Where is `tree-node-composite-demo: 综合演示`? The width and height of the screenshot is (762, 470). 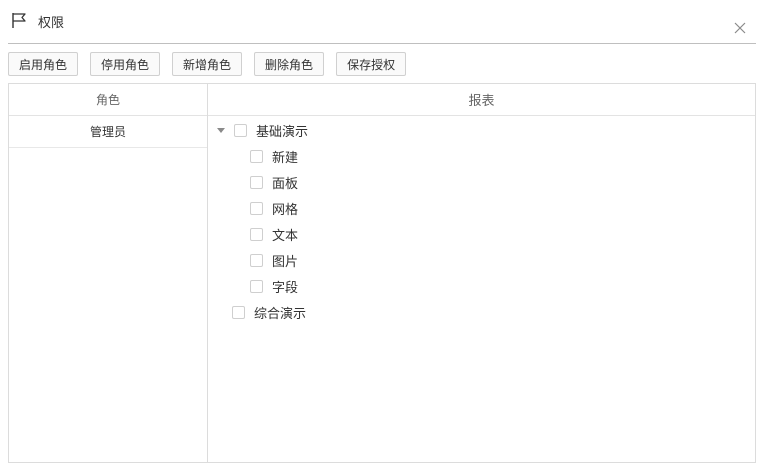 tree-node-composite-demo: 综合演示 is located at coordinates (269, 312).